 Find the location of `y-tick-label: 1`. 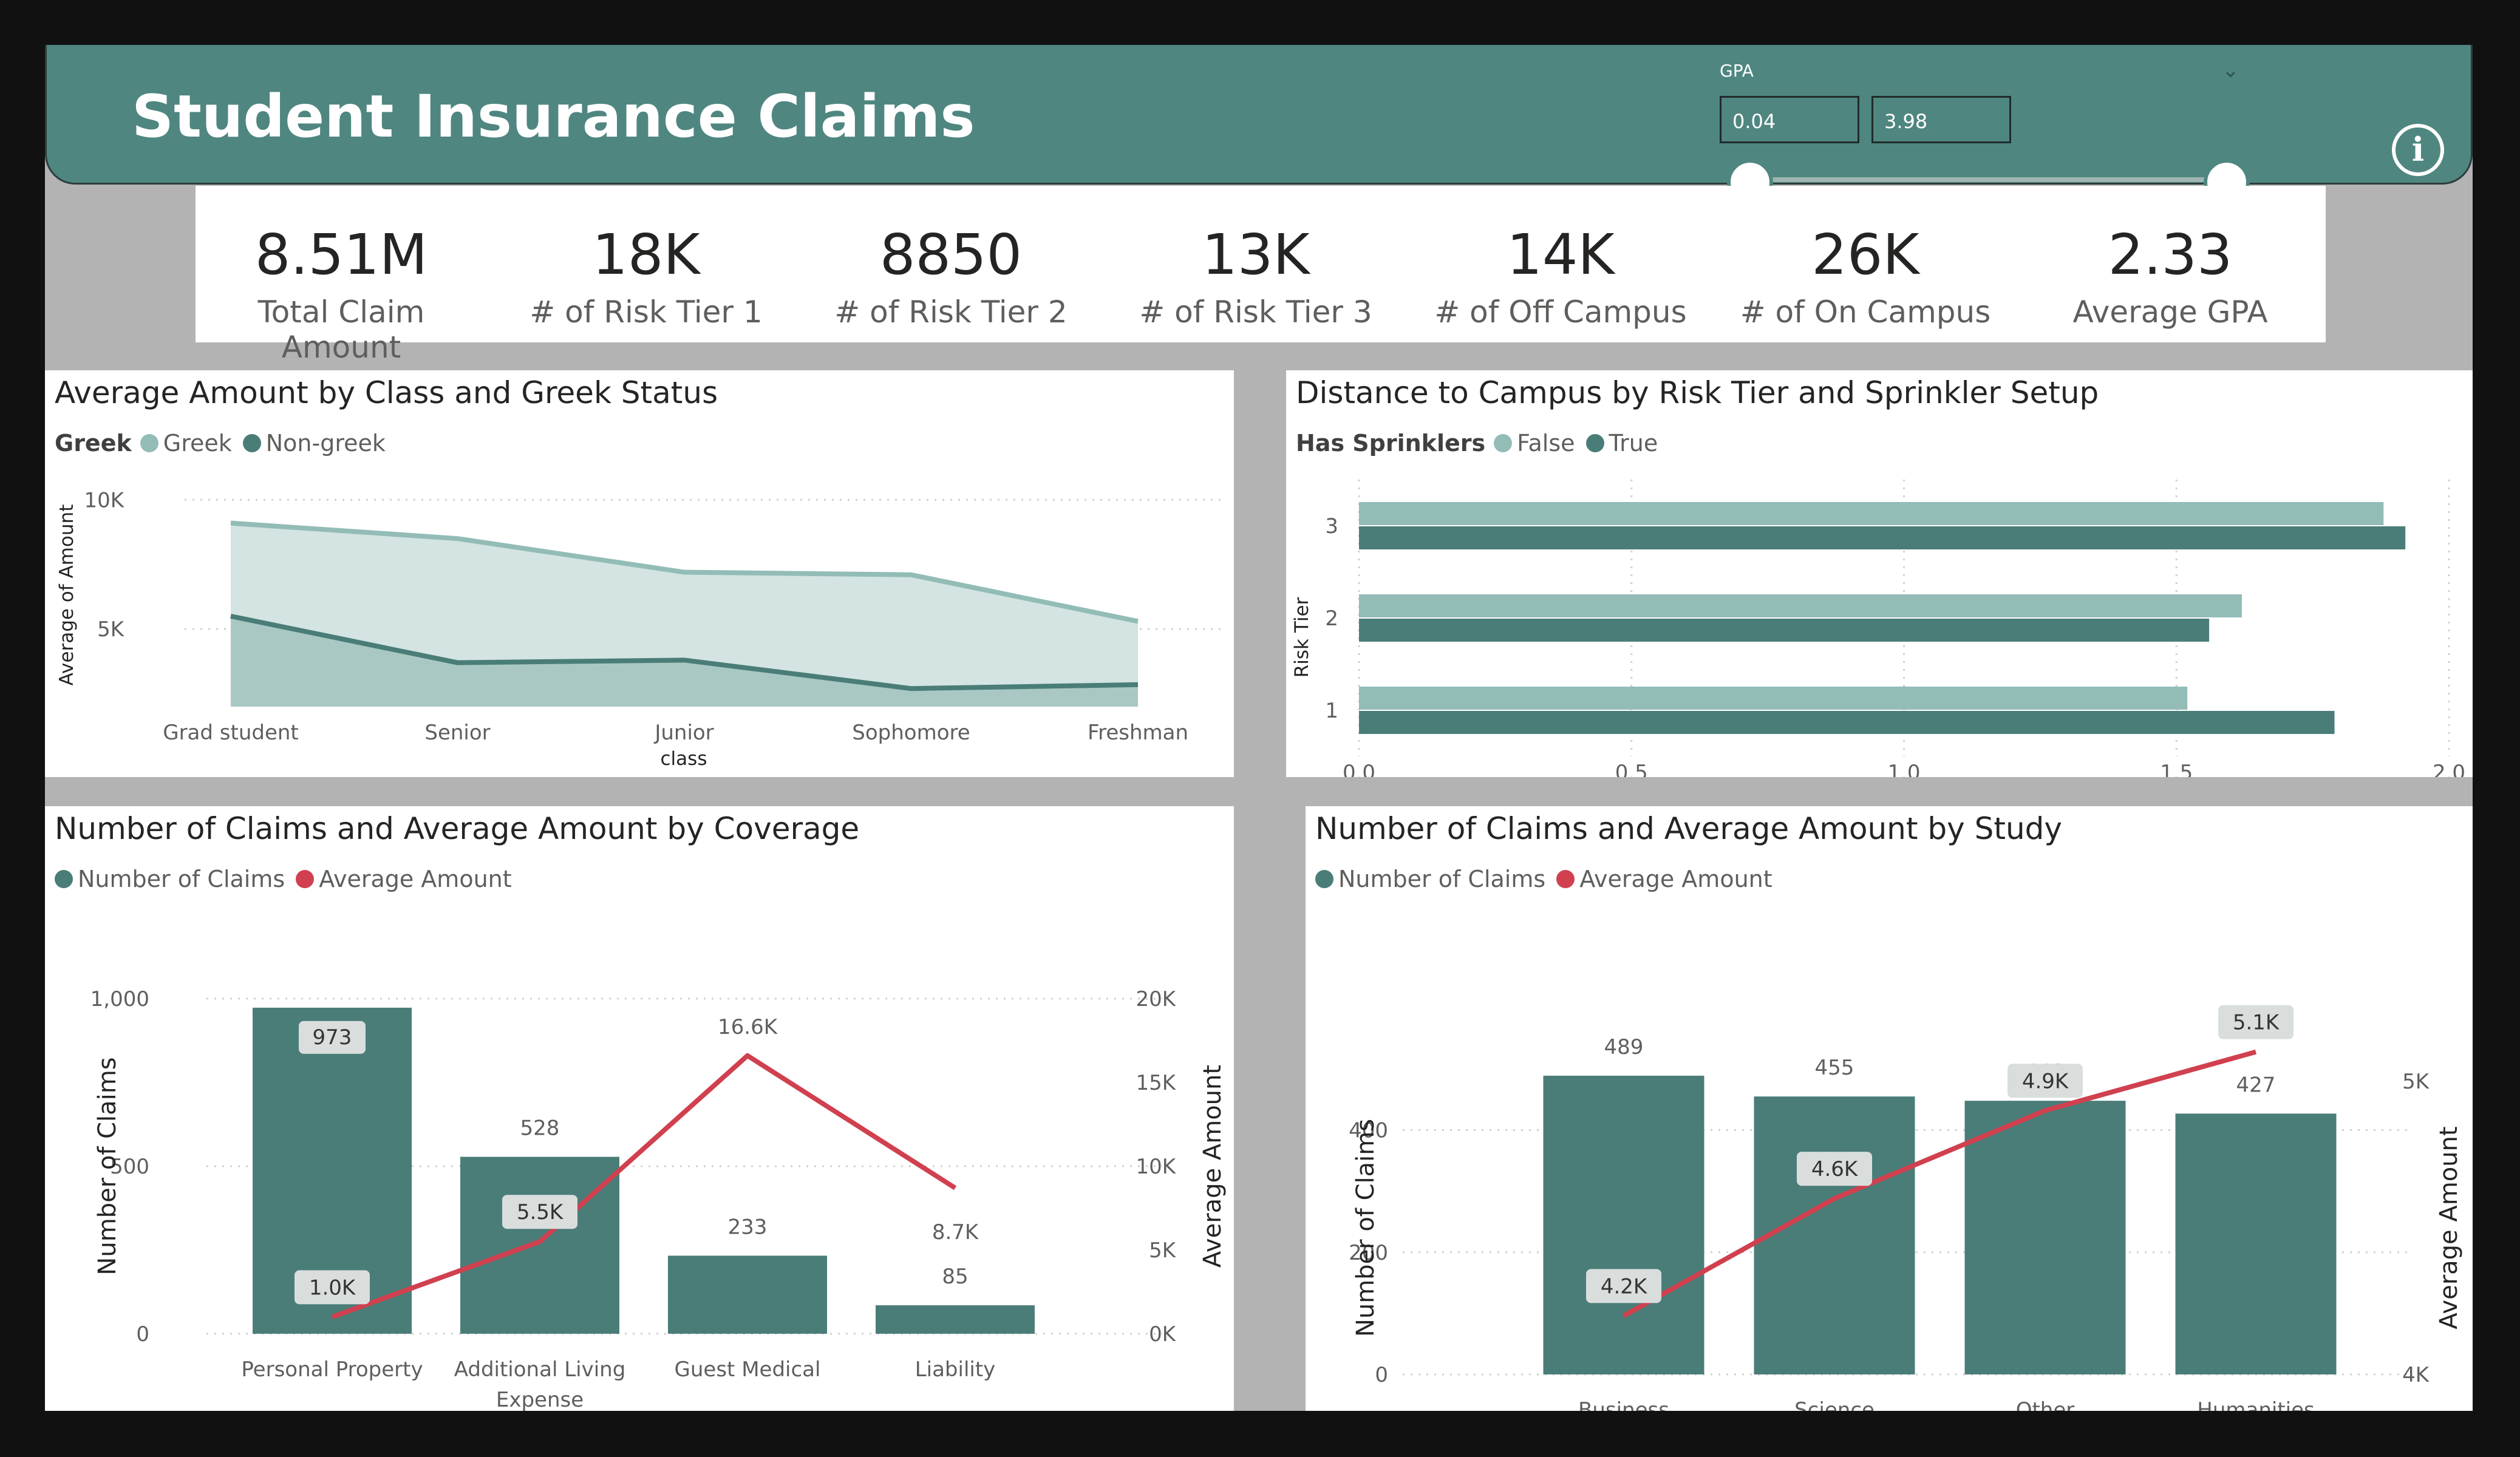

y-tick-label: 1 is located at coordinates (1331, 711).